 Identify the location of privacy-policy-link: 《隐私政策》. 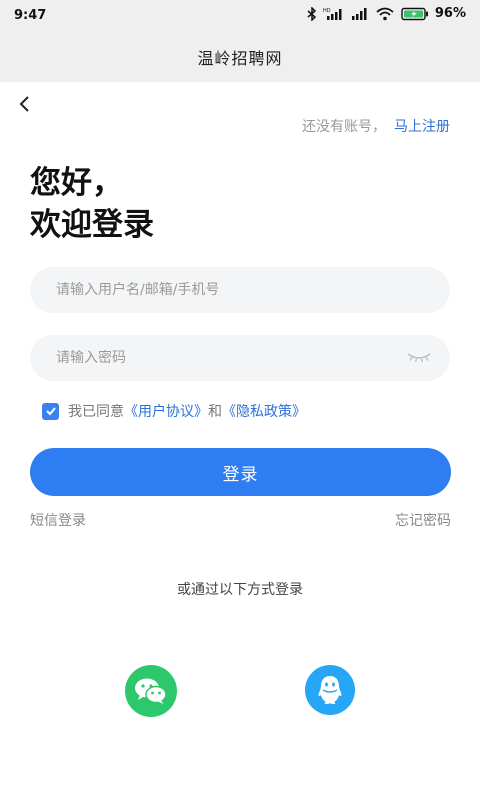
(264, 411).